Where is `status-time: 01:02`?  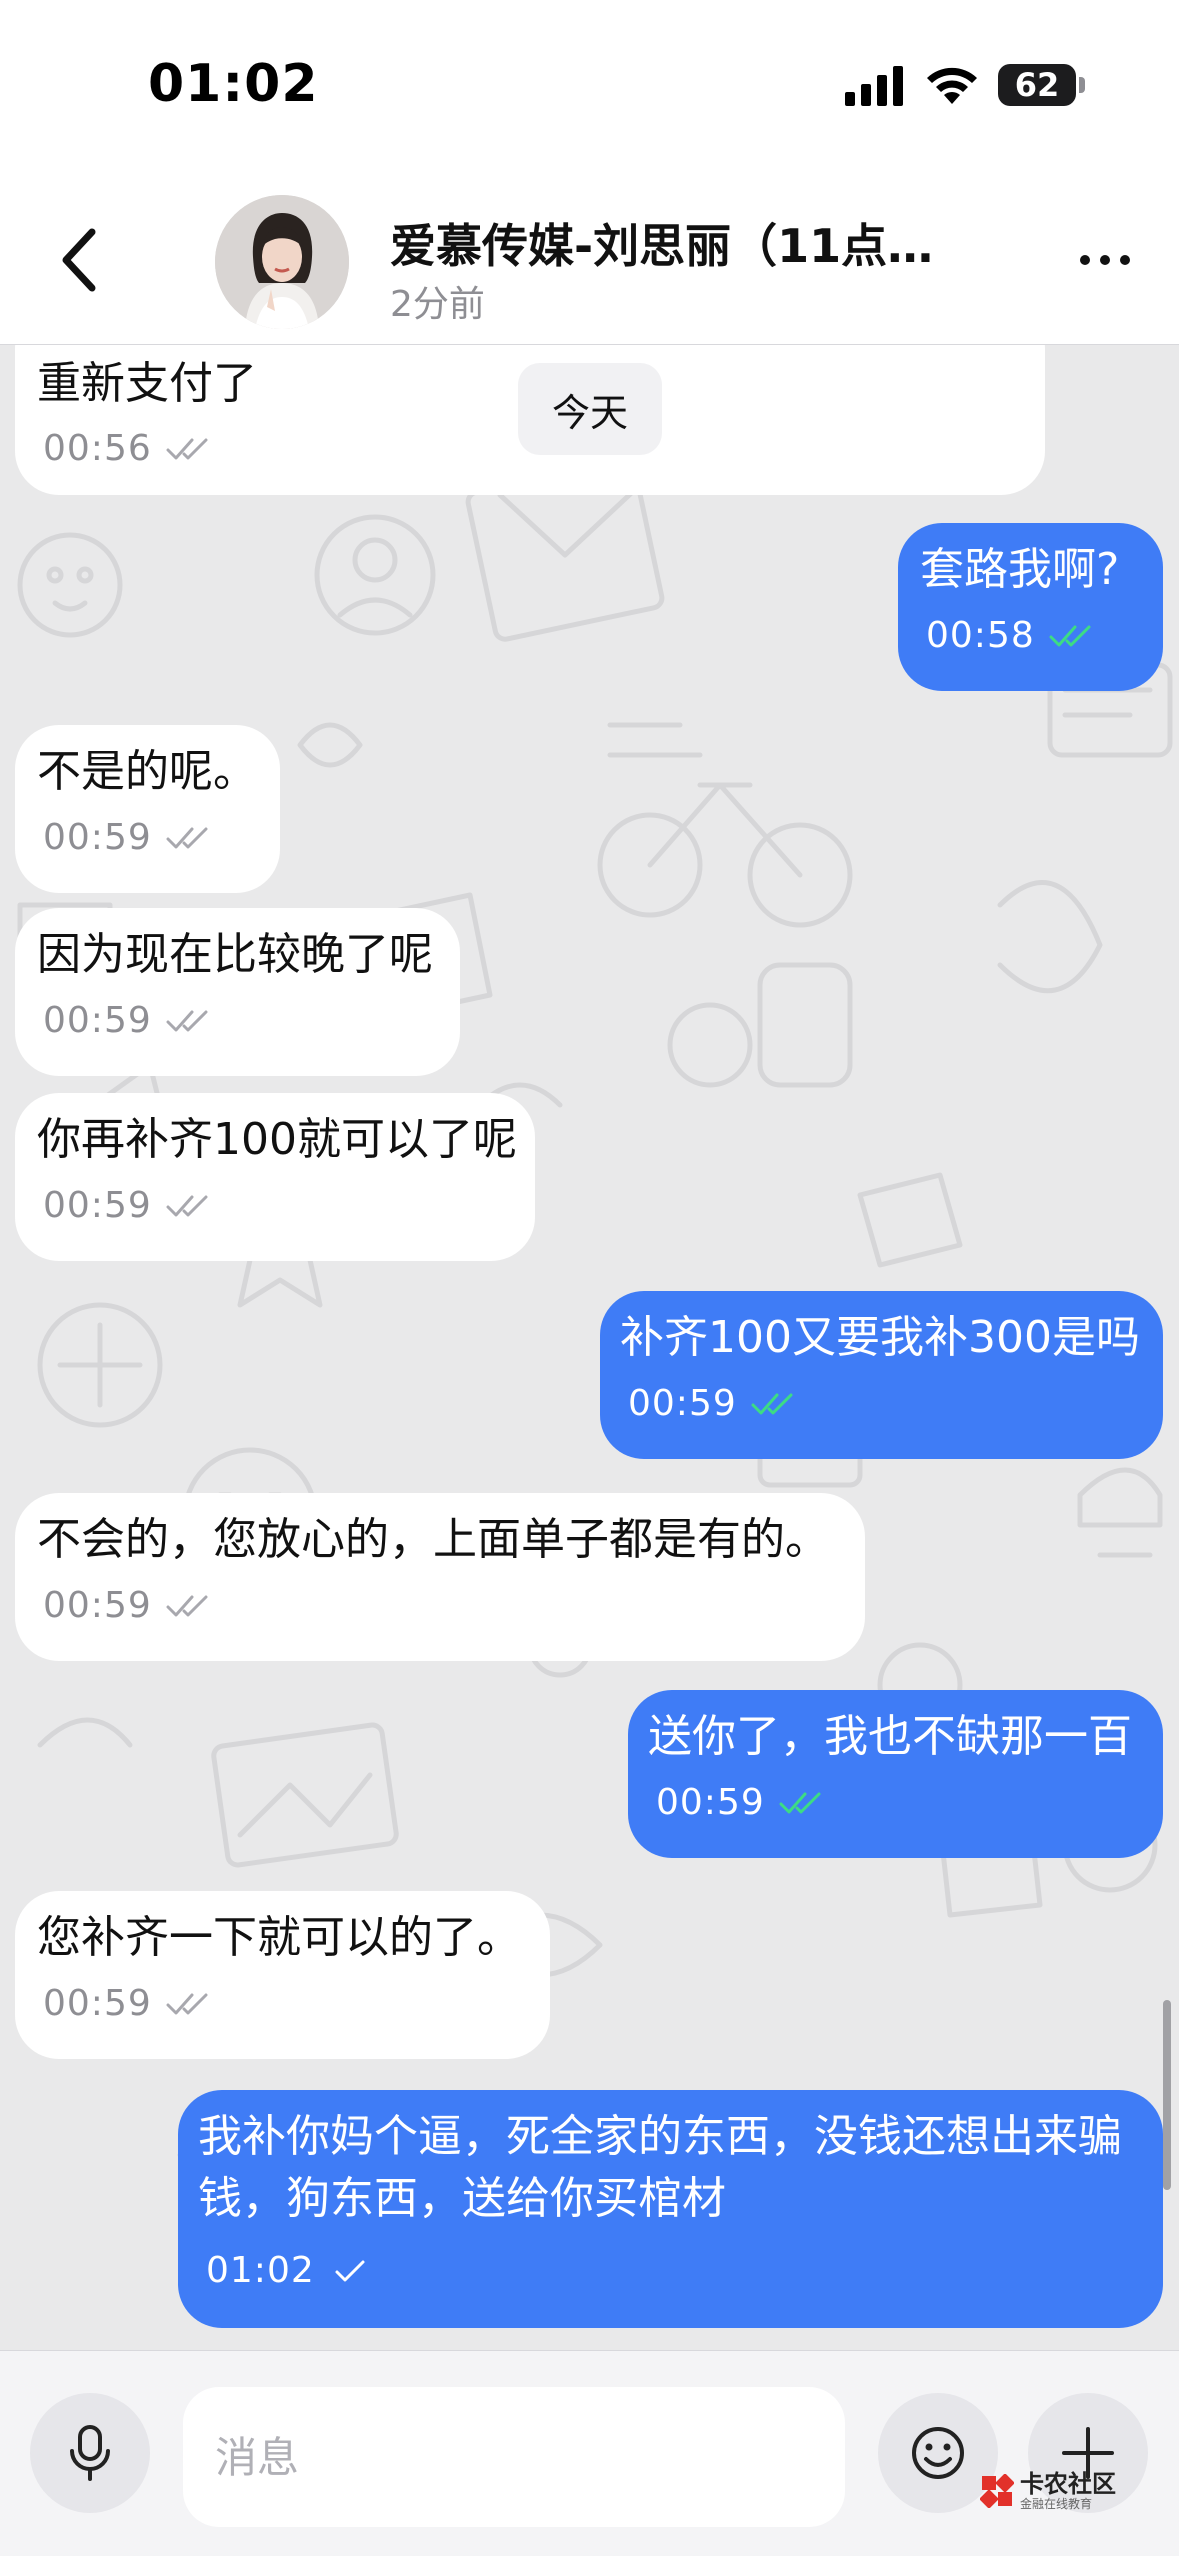
status-time: 01:02 is located at coordinates (233, 84).